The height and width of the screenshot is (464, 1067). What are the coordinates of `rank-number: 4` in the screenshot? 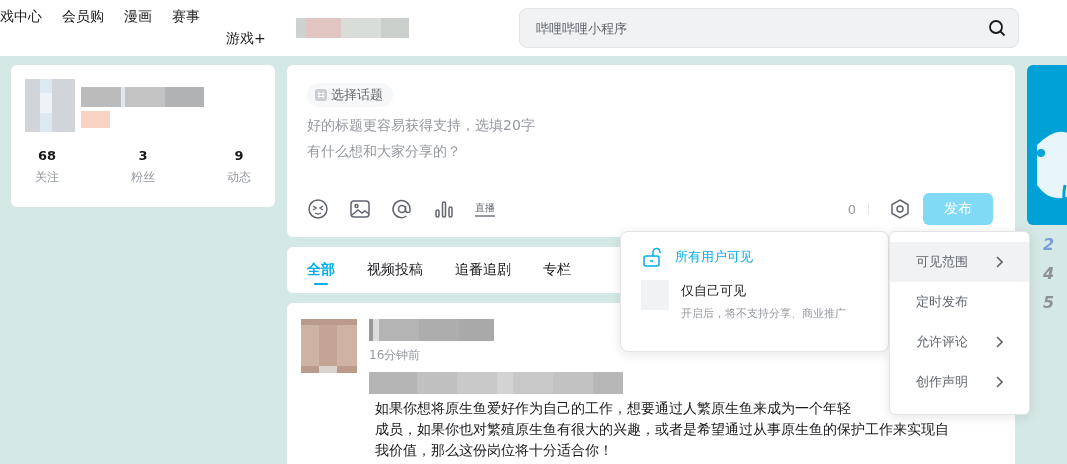 It's located at (1049, 273).